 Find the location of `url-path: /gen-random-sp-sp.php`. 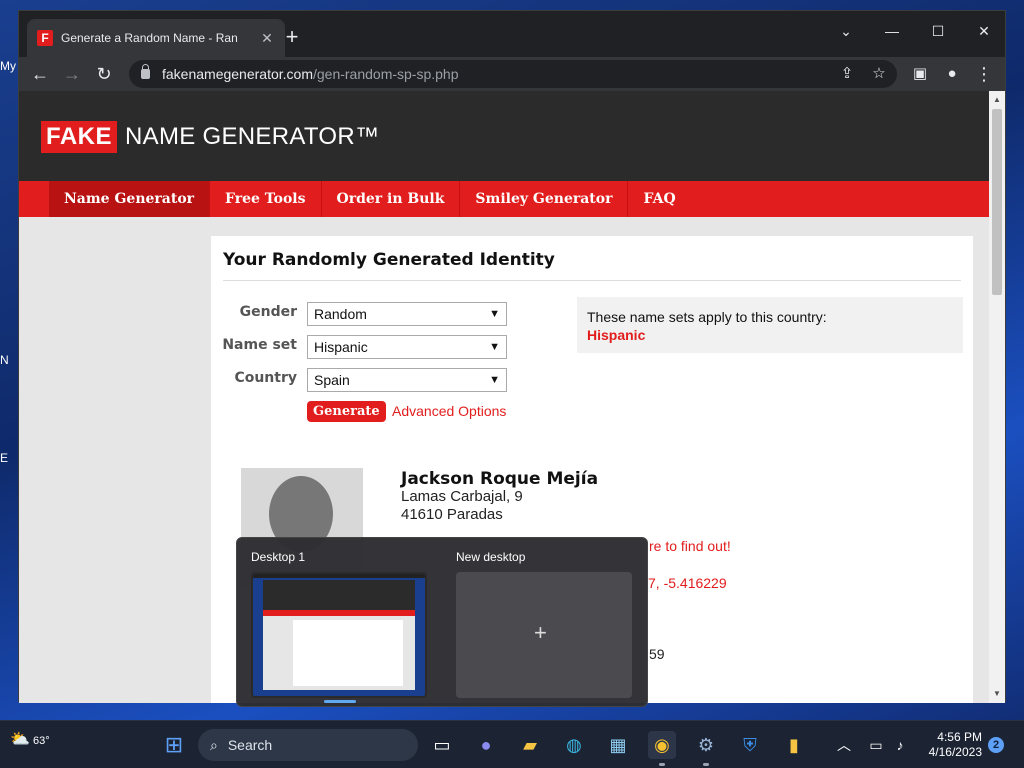

url-path: /gen-random-sp-sp.php is located at coordinates (385, 74).